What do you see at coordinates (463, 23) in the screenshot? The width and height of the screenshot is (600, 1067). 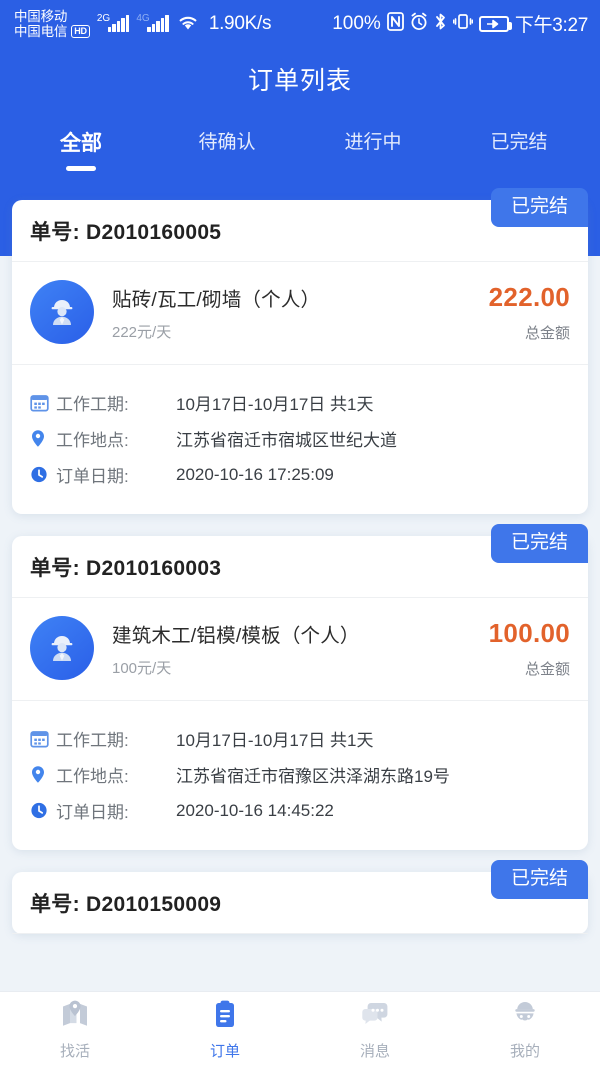 I see `vibrate-icon` at bounding box center [463, 23].